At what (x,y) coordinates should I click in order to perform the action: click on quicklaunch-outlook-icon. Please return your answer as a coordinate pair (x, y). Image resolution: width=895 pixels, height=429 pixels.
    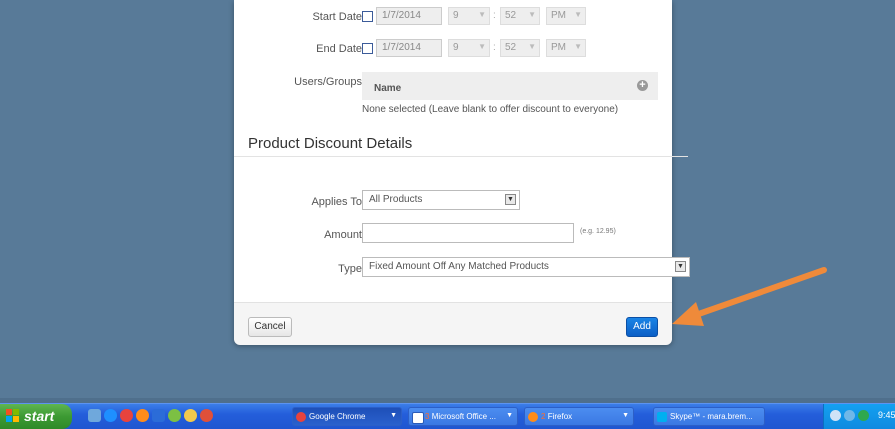
    Looking at the image, I should click on (158, 415).